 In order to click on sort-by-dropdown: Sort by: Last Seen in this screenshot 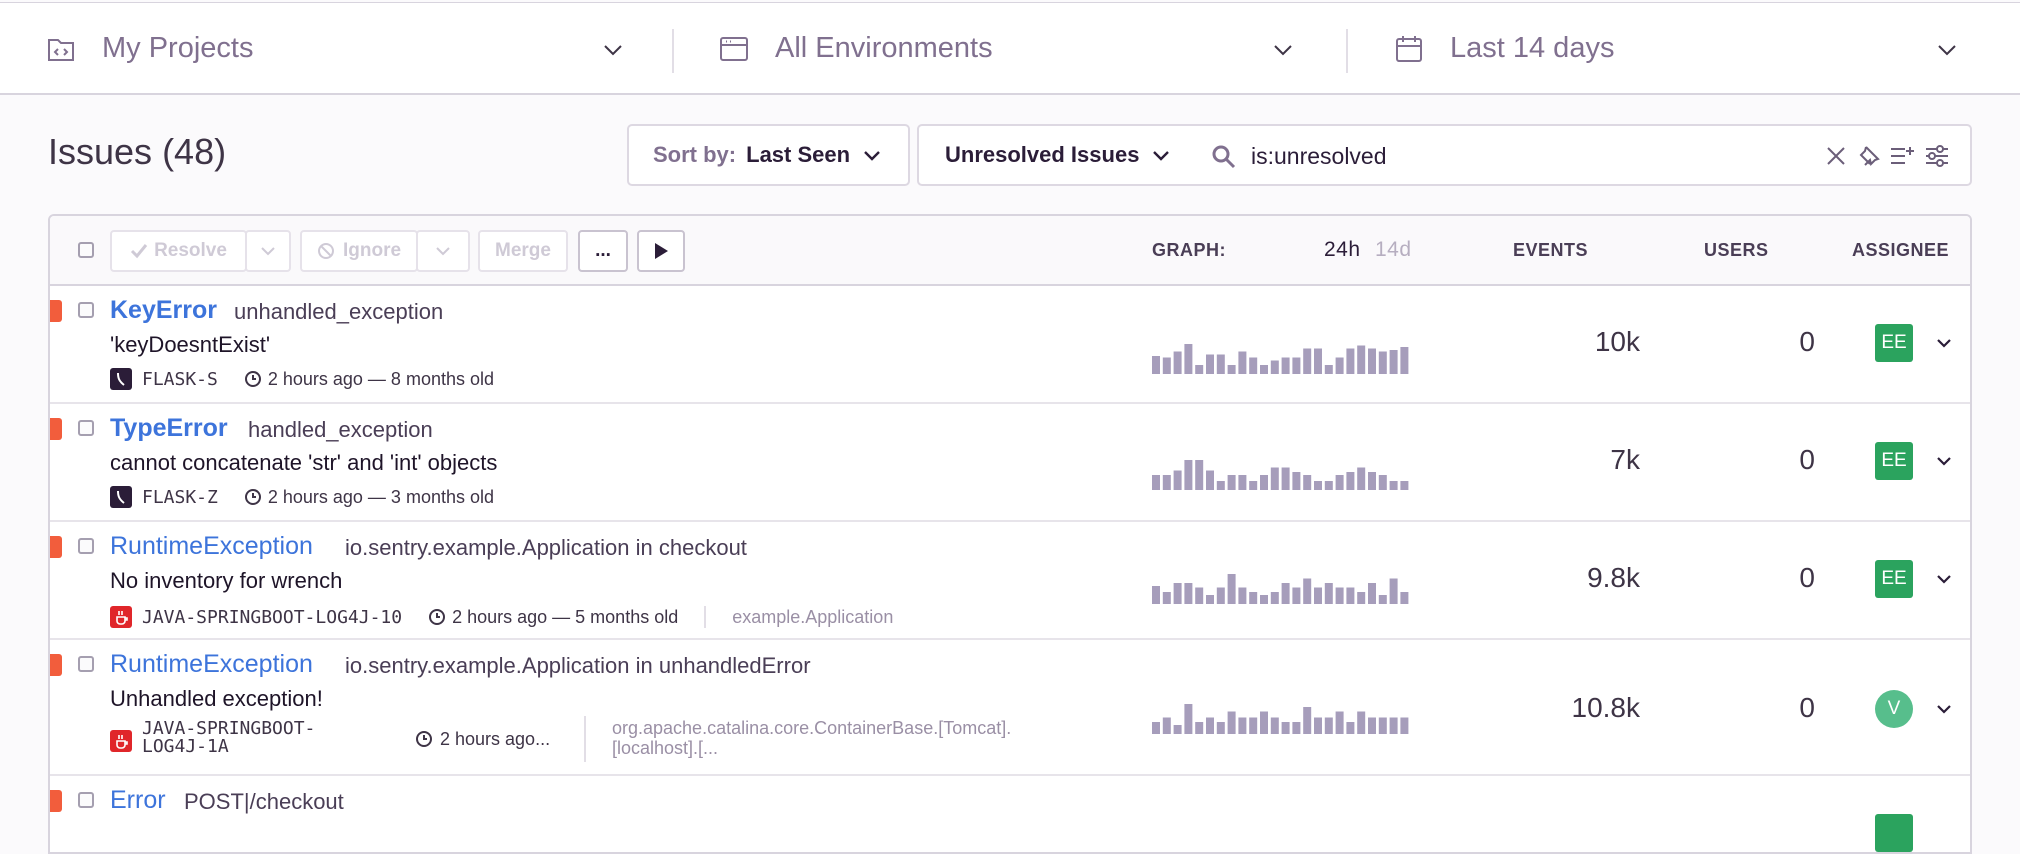, I will do `click(768, 155)`.